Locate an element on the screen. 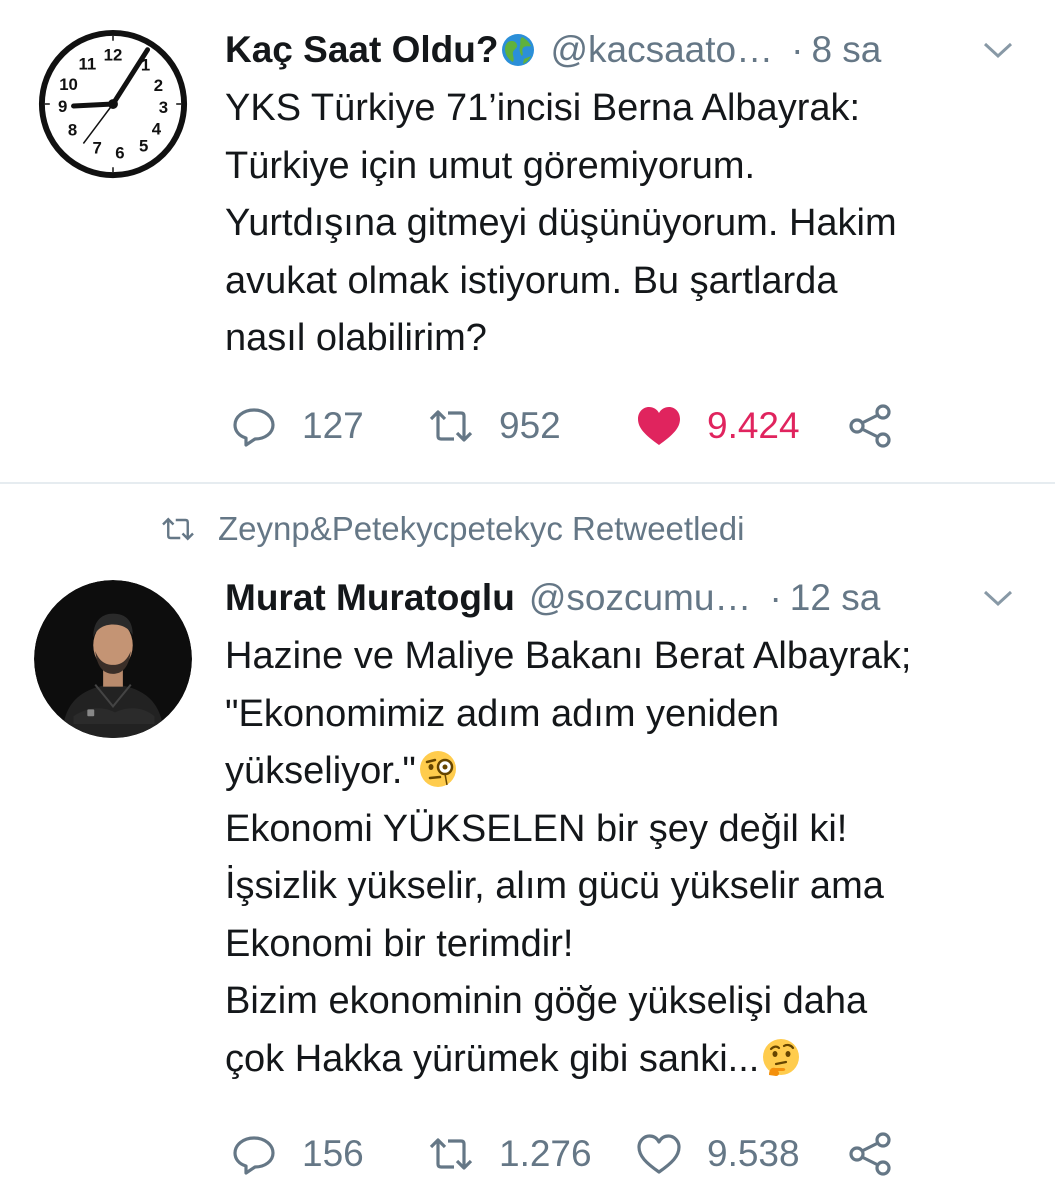 This screenshot has width=1055, height=1200. svg-text: 11 is located at coordinates (87, 63).